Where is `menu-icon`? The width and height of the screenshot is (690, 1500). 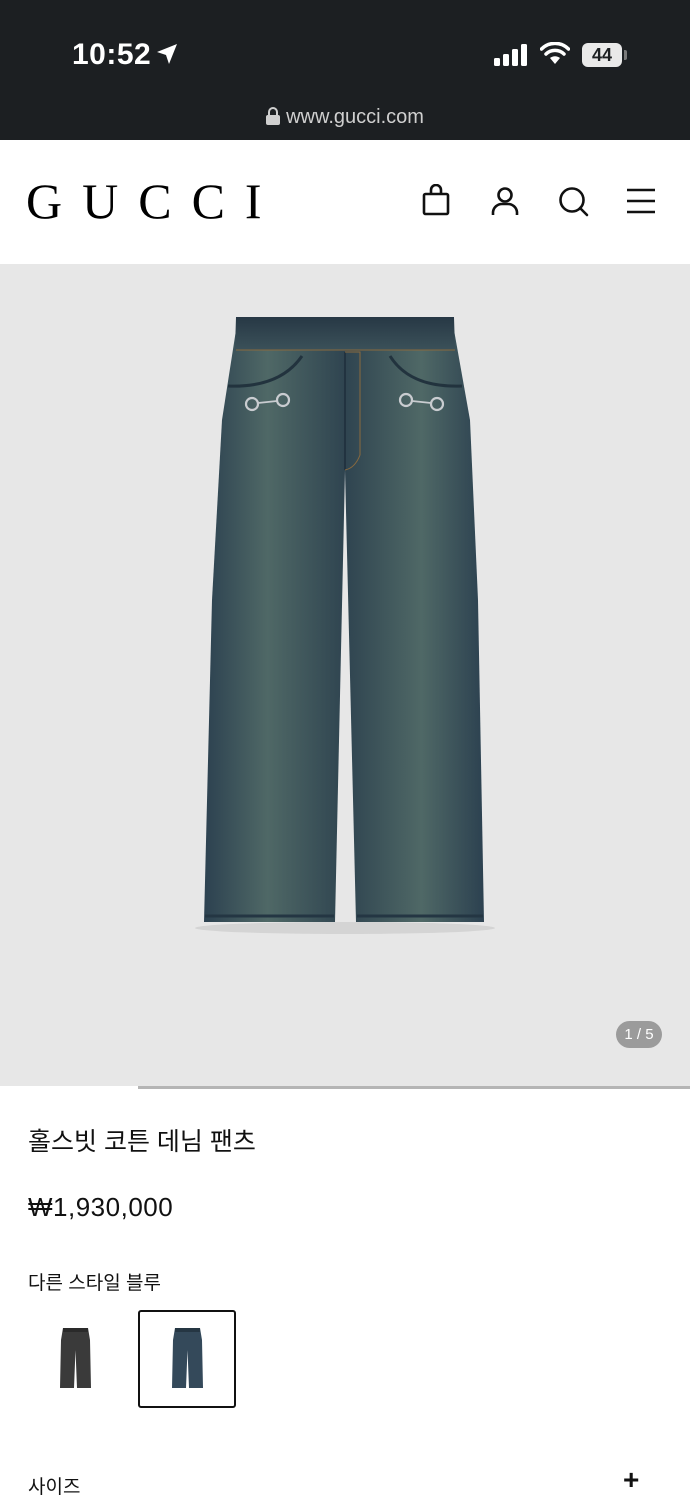
menu-icon is located at coordinates (641, 201).